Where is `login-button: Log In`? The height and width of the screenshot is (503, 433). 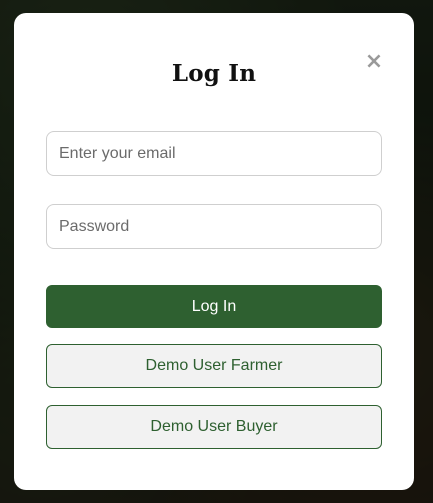
login-button: Log In is located at coordinates (214, 306).